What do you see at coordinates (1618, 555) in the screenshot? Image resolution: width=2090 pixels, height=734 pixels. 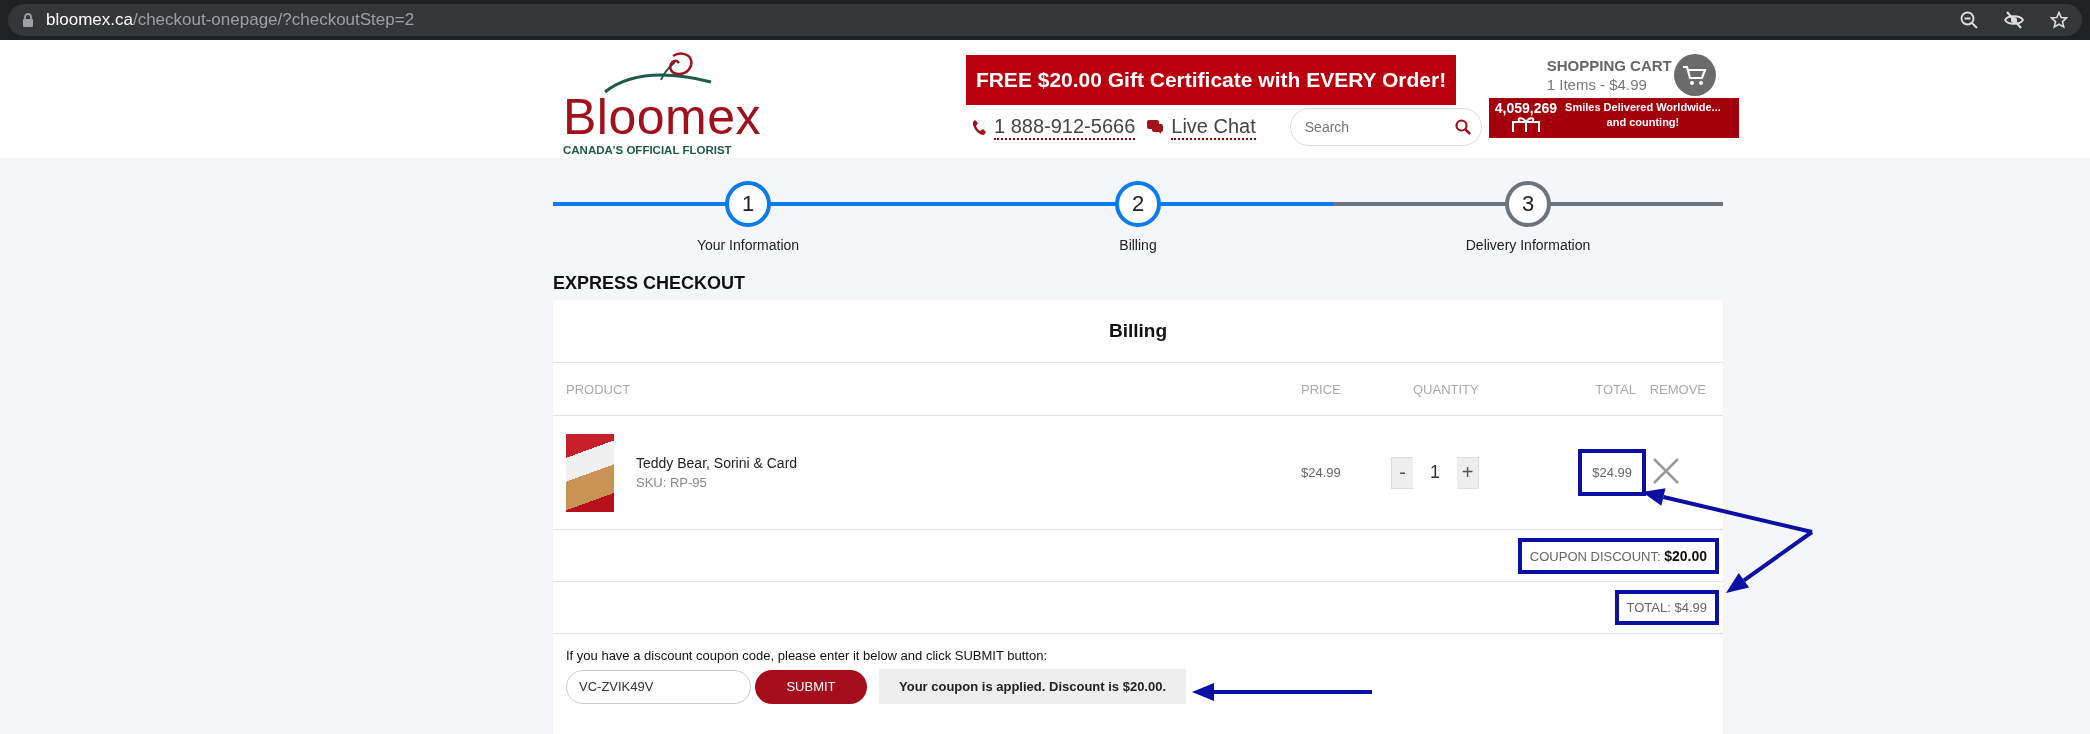 I see `coupon-discount-text: COUPON DISCOUNT: $20.00` at bounding box center [1618, 555].